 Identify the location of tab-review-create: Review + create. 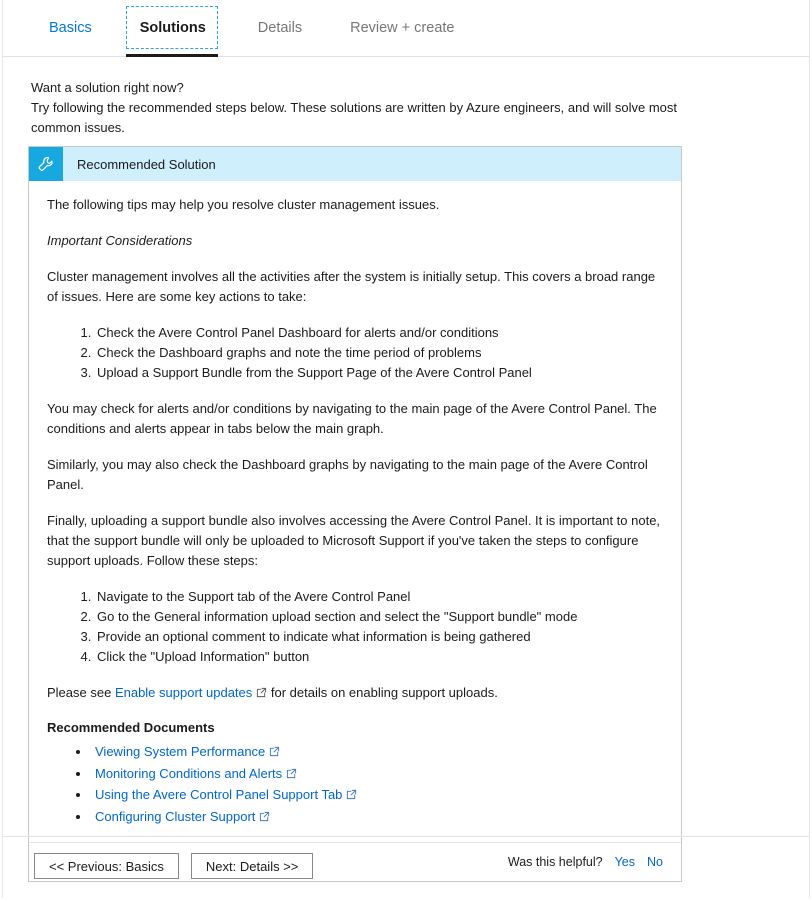
(402, 28).